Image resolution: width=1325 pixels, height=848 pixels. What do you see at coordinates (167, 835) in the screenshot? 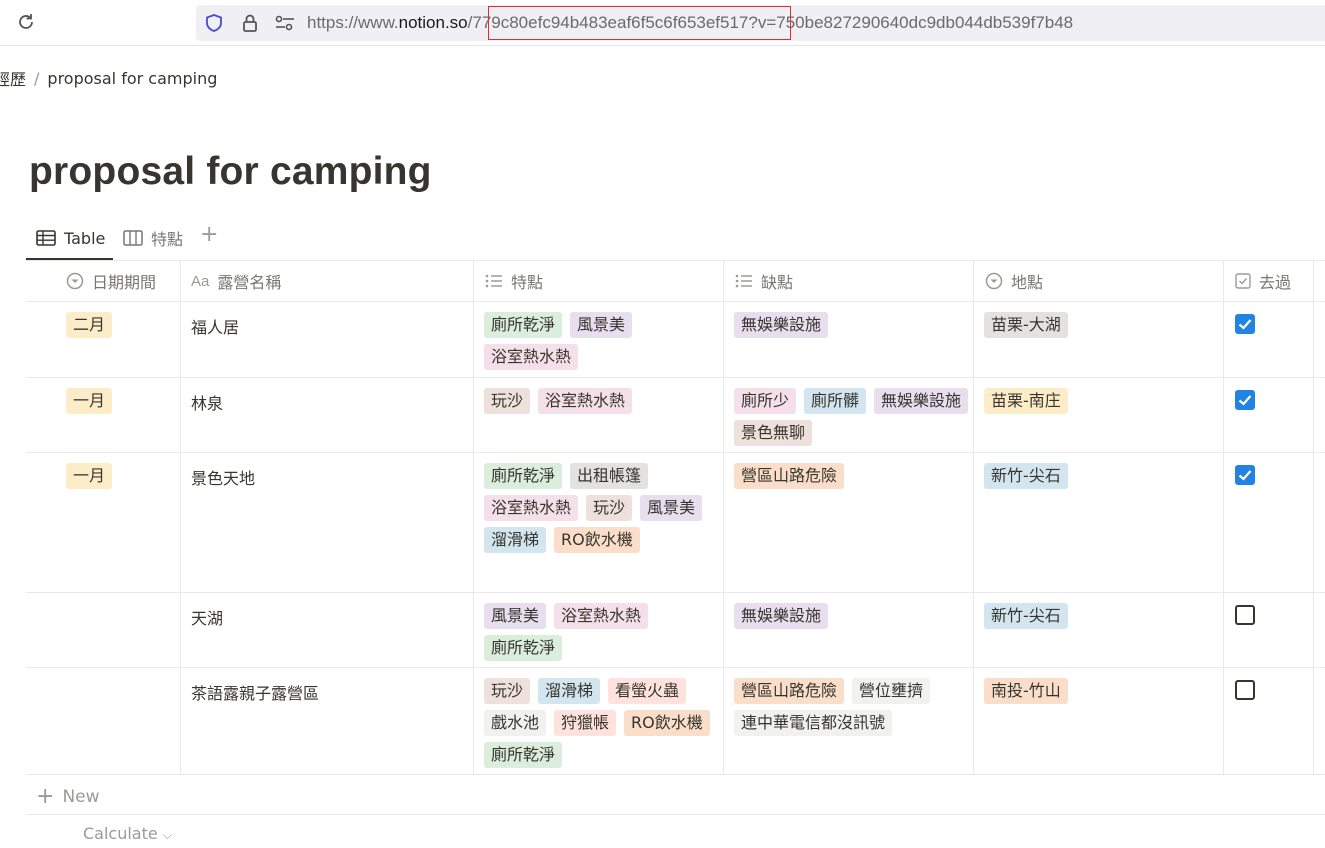
I see `chevron-down-icon: ⌵` at bounding box center [167, 835].